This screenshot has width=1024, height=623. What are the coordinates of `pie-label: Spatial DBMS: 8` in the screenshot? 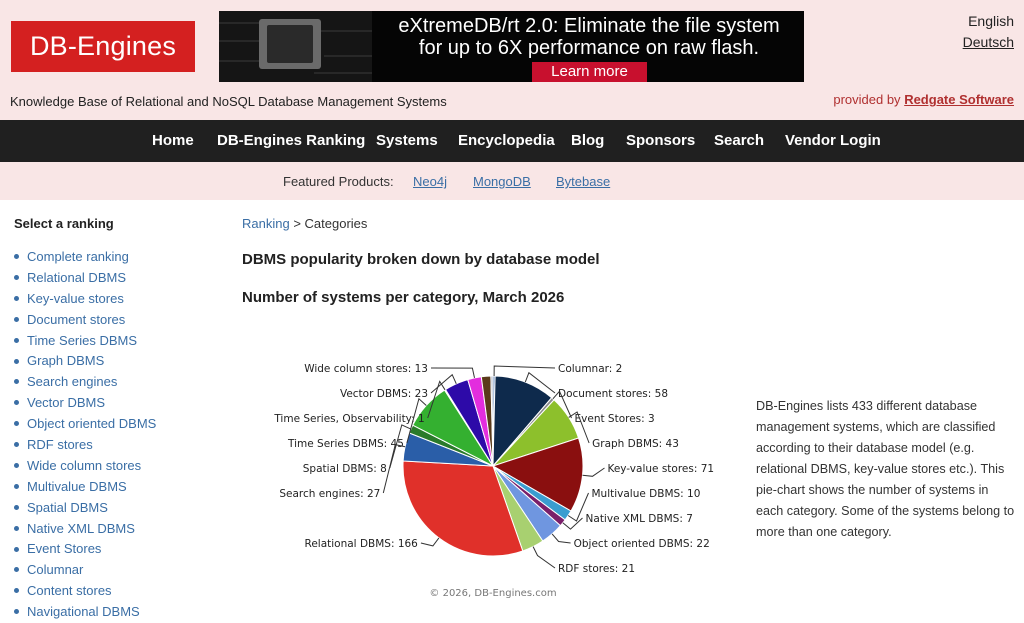 It's located at (345, 469).